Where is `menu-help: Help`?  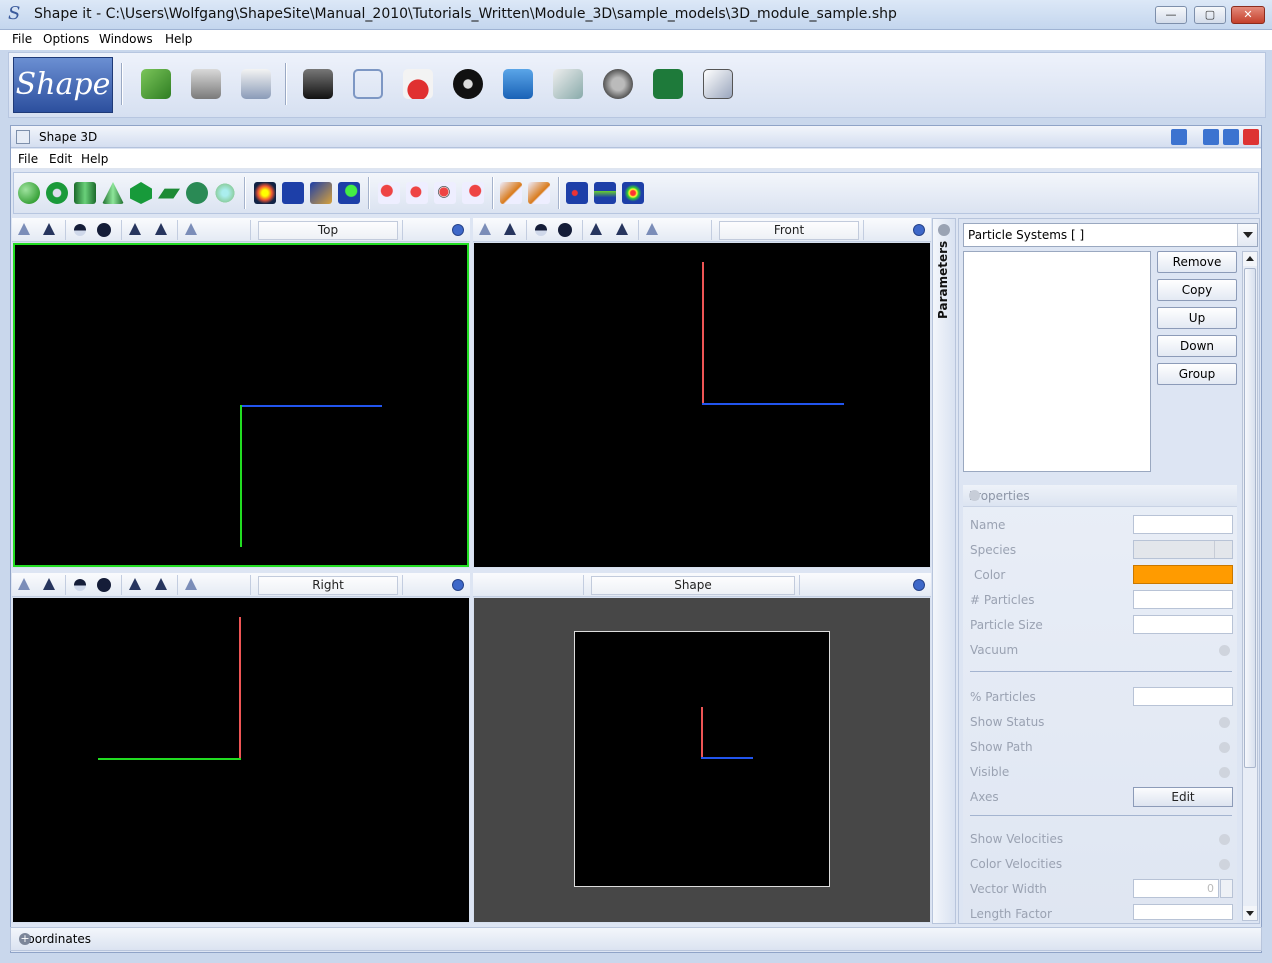 menu-help: Help is located at coordinates (178, 39).